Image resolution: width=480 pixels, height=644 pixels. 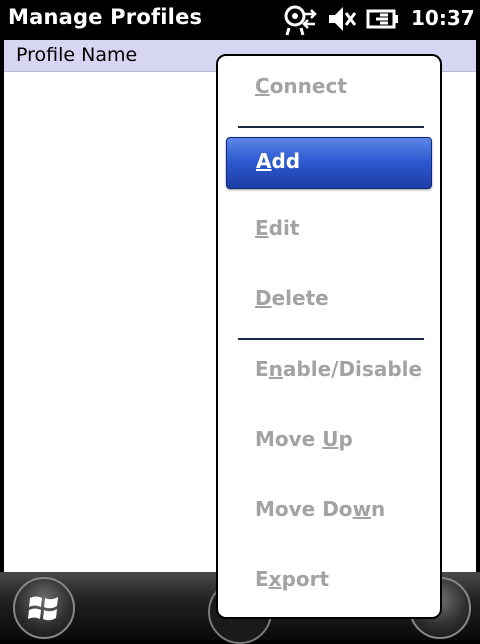 What do you see at coordinates (300, 22) in the screenshot?
I see `connectivity-icon` at bounding box center [300, 22].